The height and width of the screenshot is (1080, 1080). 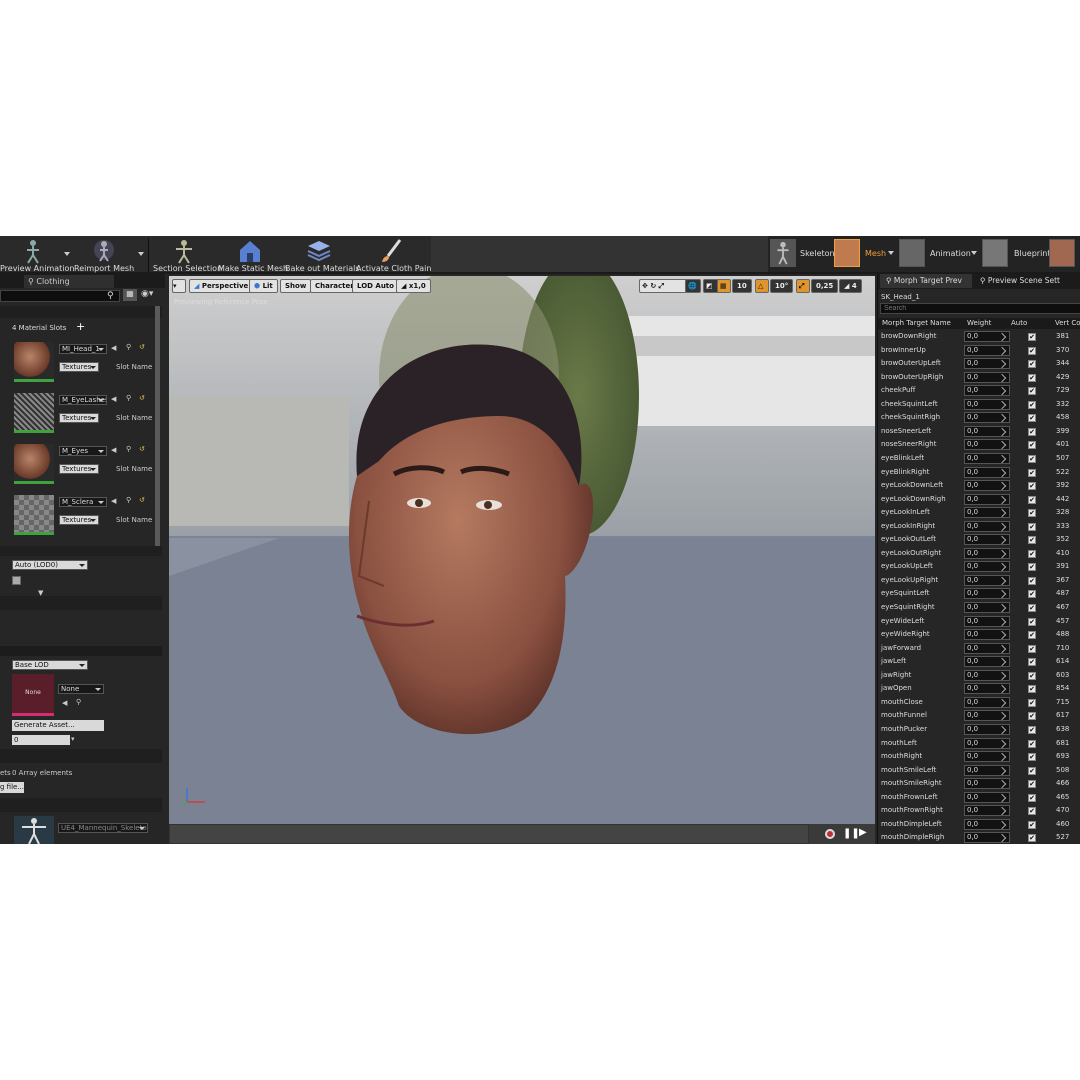 I want to click on translate-icon: ✥, so click(x=645, y=286).